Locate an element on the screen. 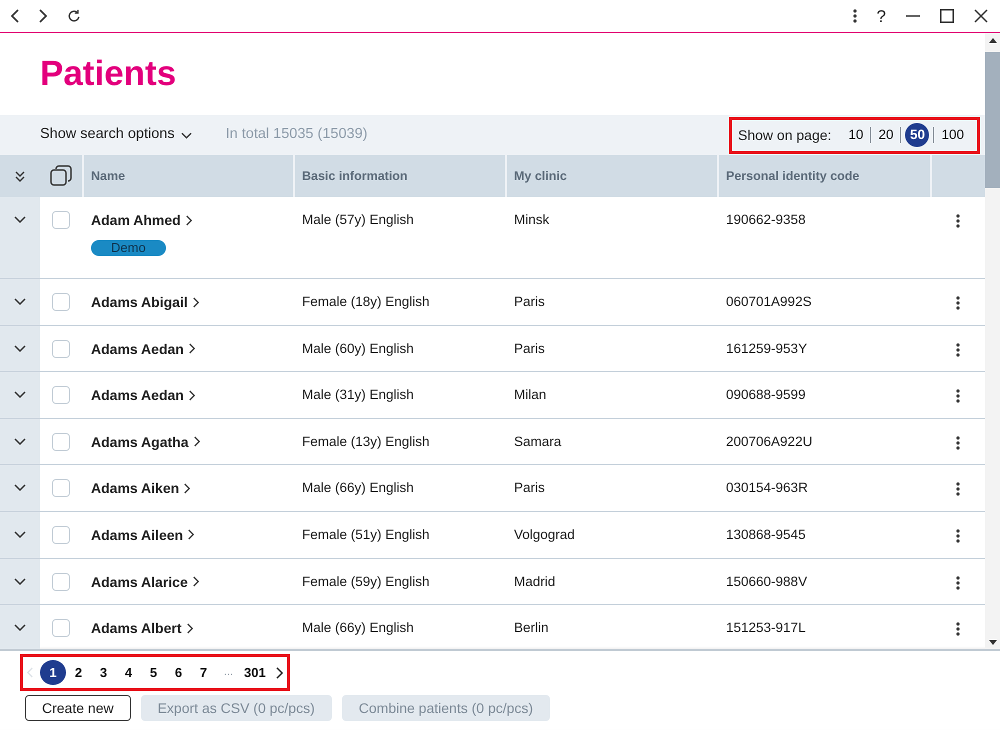 The height and width of the screenshot is (730, 1000). page-button: 1 is located at coordinates (53, 672).